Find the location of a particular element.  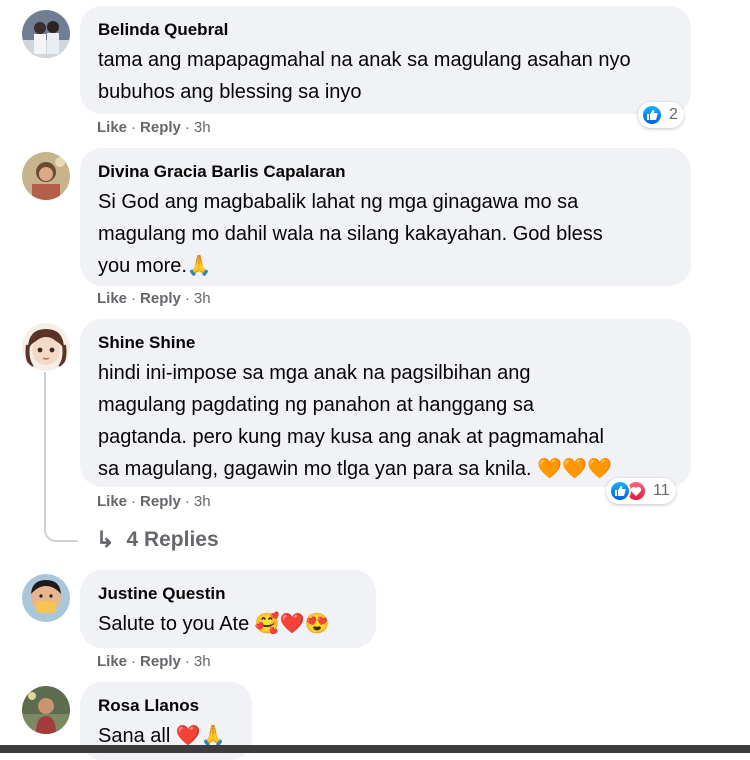

reaction-count: 11 is located at coordinates (661, 490).